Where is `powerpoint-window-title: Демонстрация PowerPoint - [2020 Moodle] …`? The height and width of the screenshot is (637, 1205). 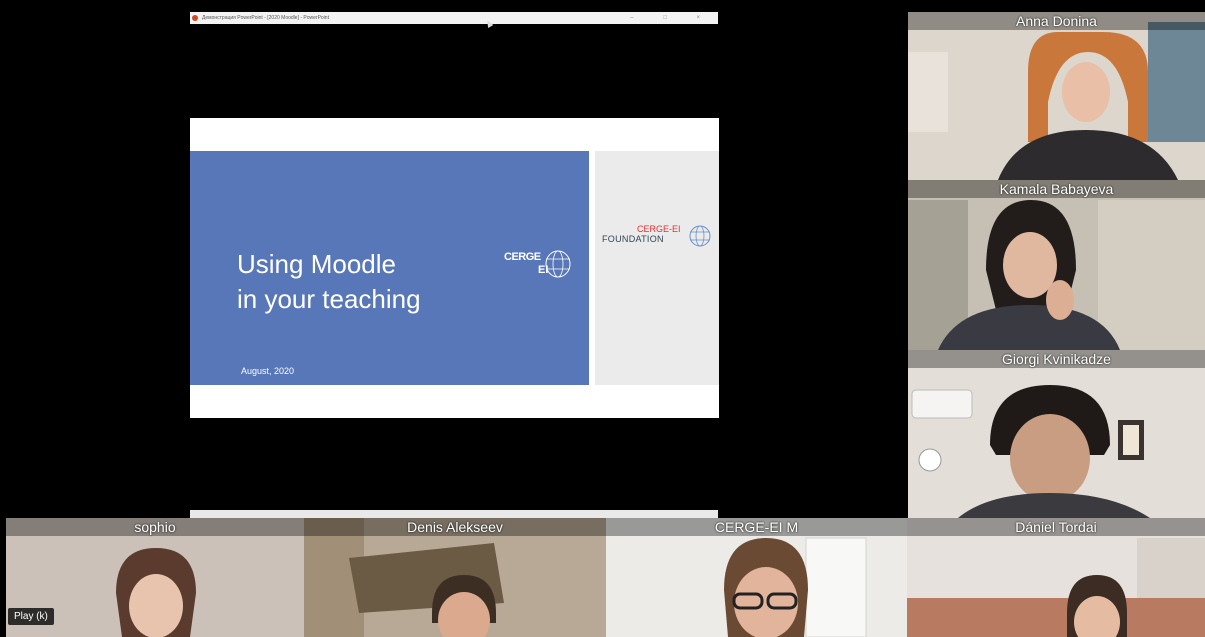 powerpoint-window-title: Демонстрация PowerPoint - [2020 Moodle] … is located at coordinates (265, 18).